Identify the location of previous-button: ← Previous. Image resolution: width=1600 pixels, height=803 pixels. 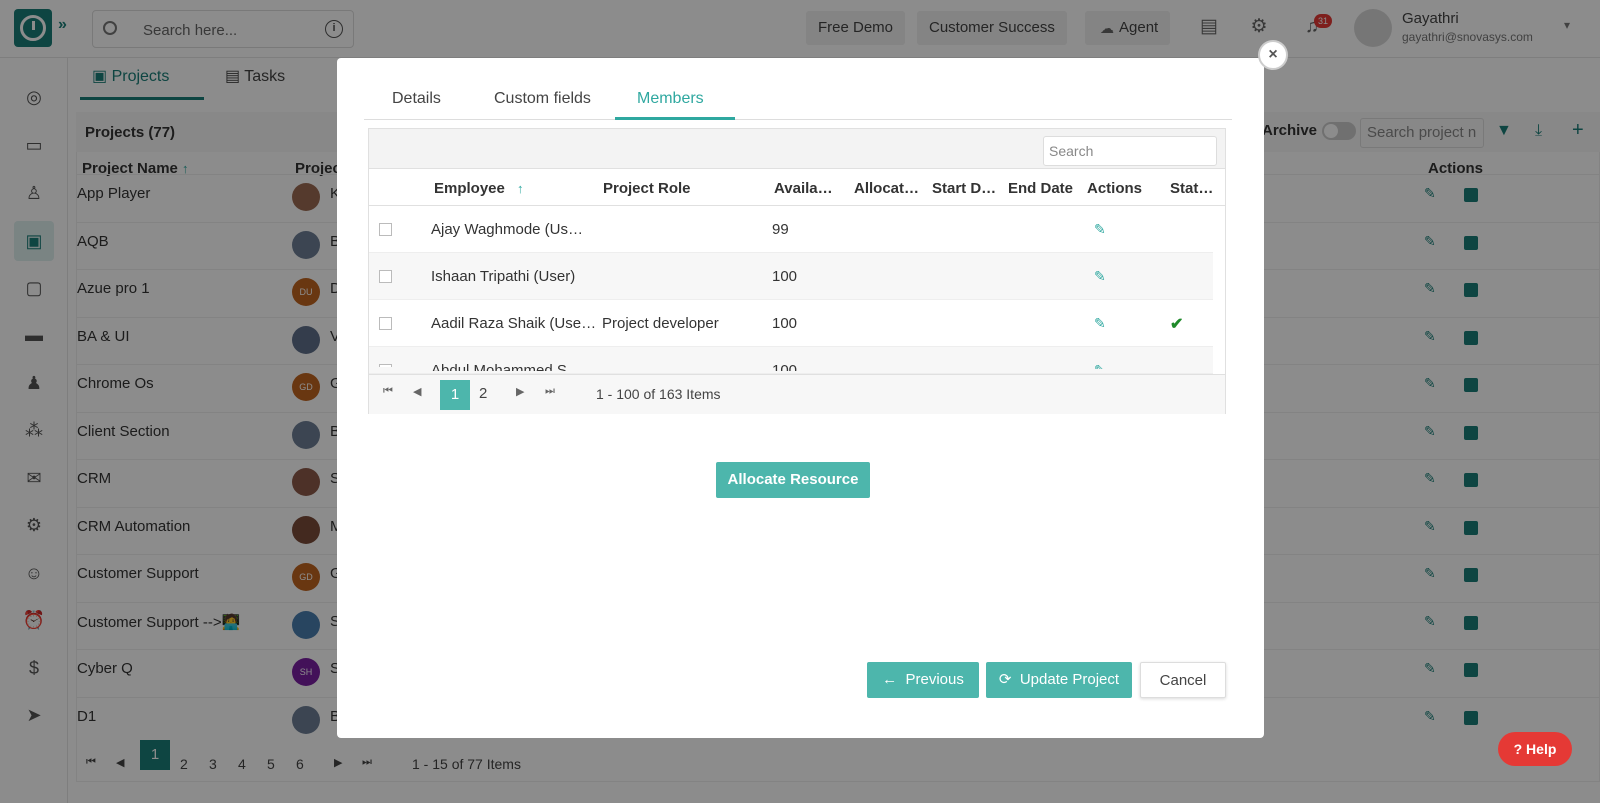
(923, 680).